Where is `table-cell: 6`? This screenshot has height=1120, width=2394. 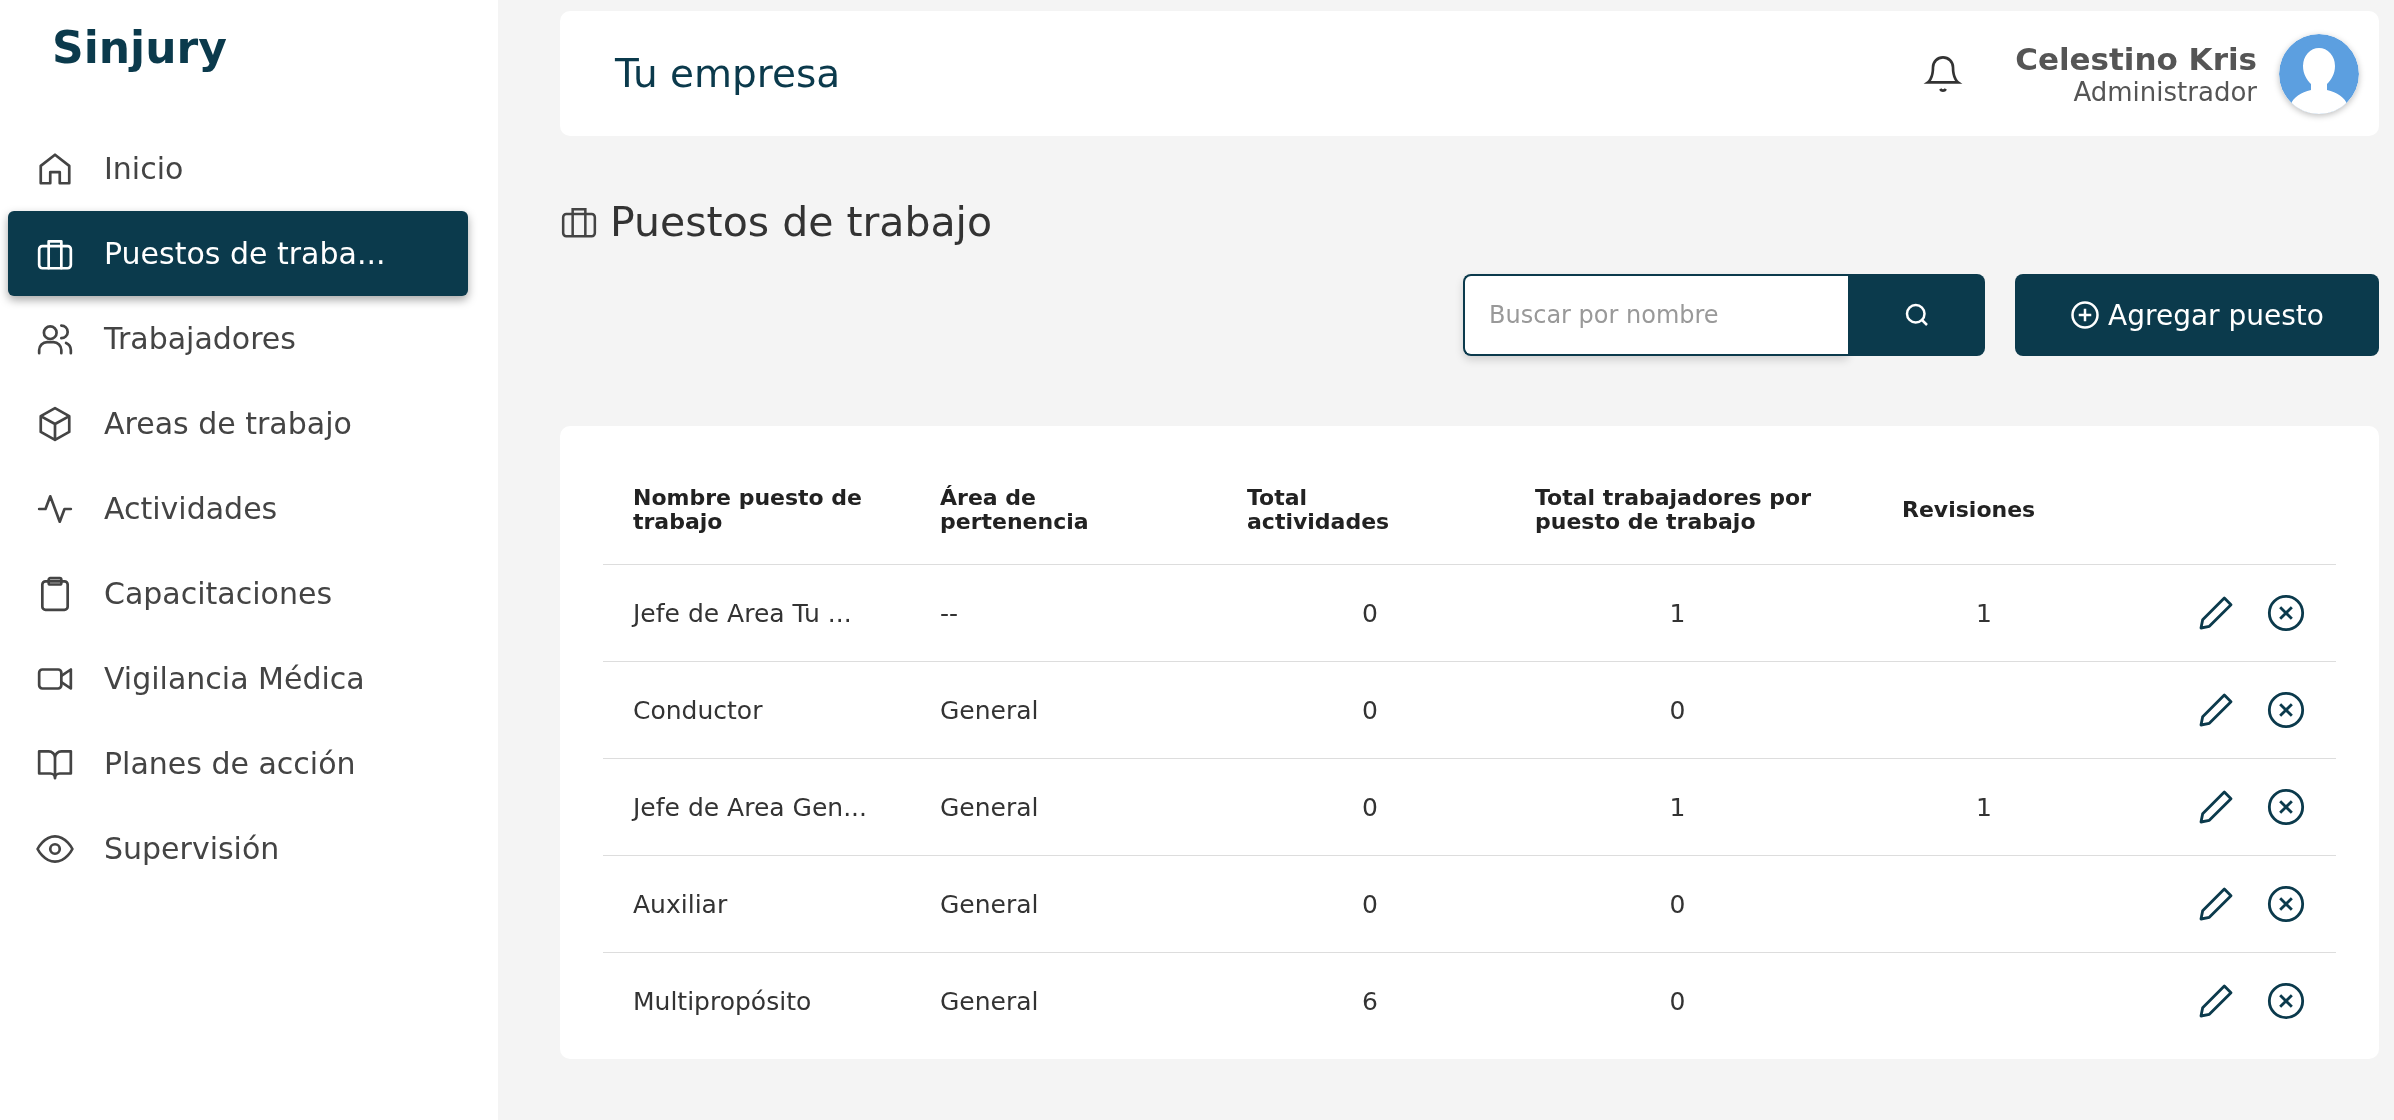 table-cell: 6 is located at coordinates (1370, 1001).